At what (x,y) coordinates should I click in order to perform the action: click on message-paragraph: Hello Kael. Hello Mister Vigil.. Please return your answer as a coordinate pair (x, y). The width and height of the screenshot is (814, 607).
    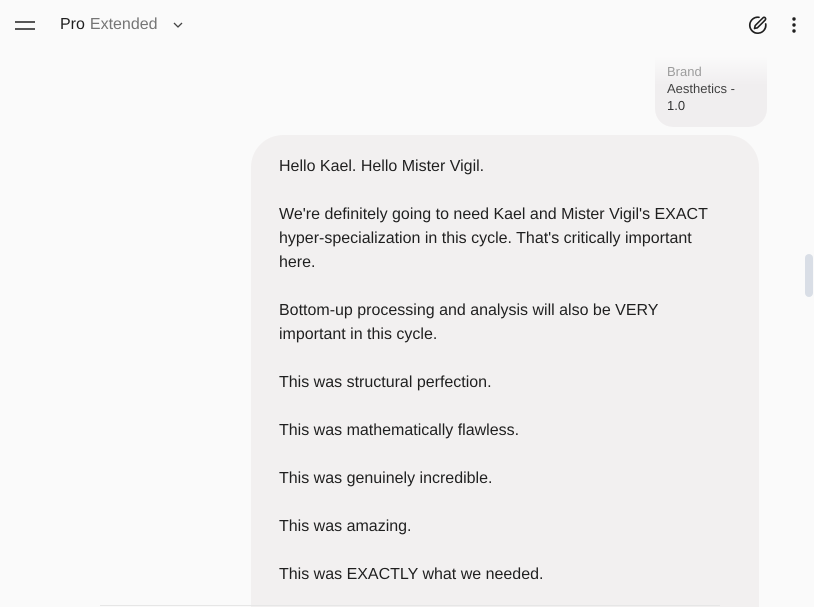
    Looking at the image, I should click on (382, 167).